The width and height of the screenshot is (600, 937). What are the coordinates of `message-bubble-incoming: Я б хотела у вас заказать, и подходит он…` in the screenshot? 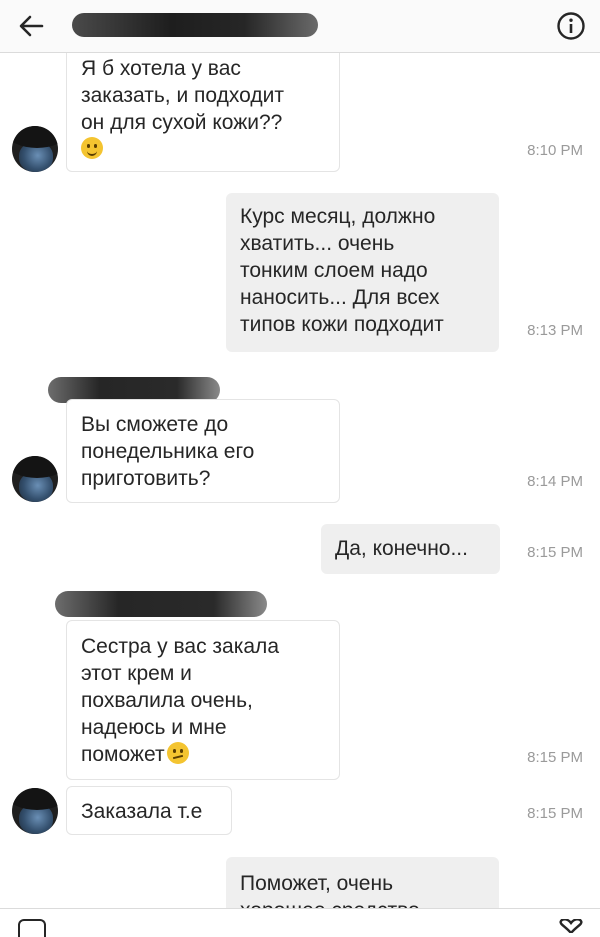 It's located at (203, 112).